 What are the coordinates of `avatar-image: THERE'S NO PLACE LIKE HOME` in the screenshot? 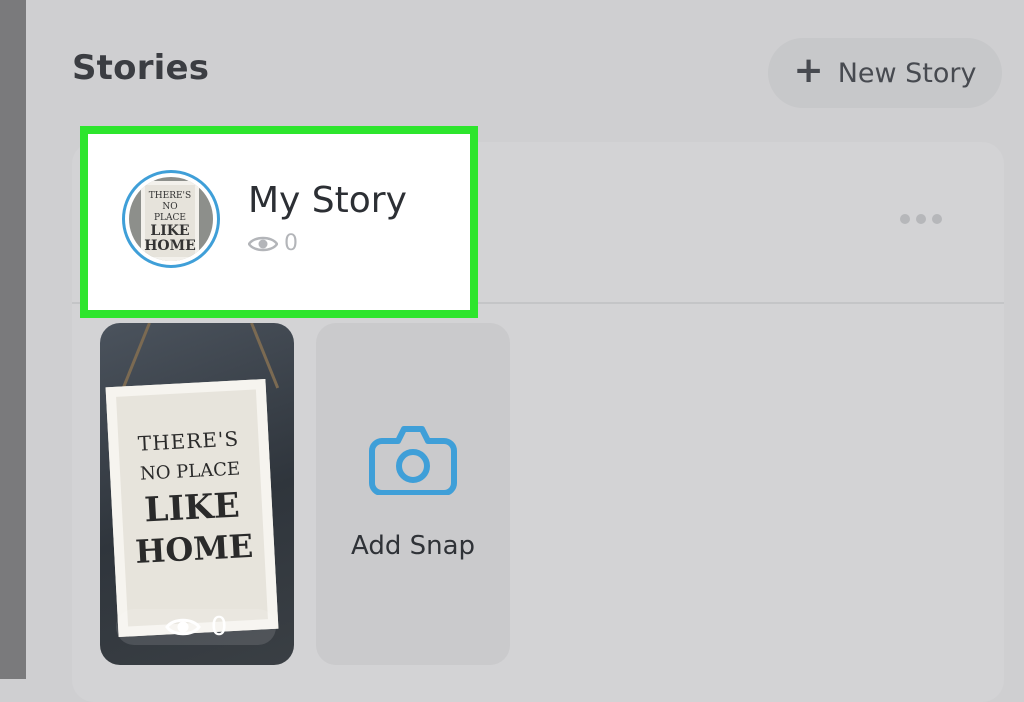 It's located at (171, 219).